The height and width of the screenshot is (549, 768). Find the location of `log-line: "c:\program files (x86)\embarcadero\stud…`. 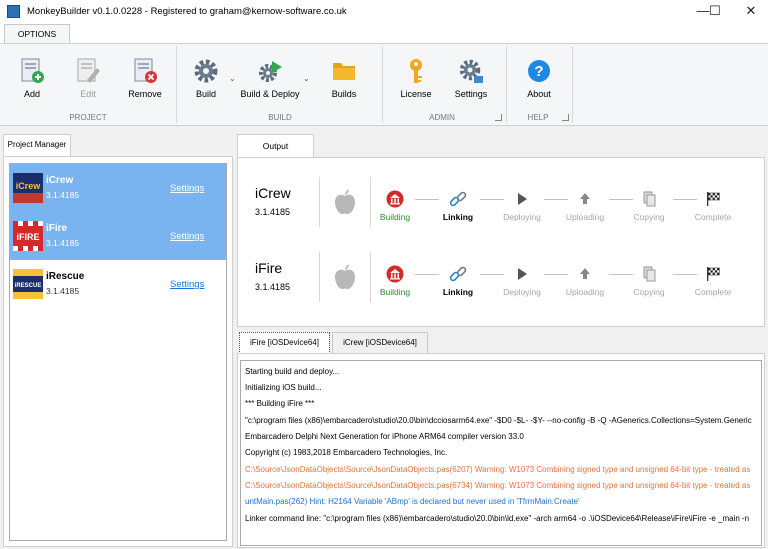

log-line: "c:\program files (x86)\embarcadero\stud… is located at coordinates (498, 420).